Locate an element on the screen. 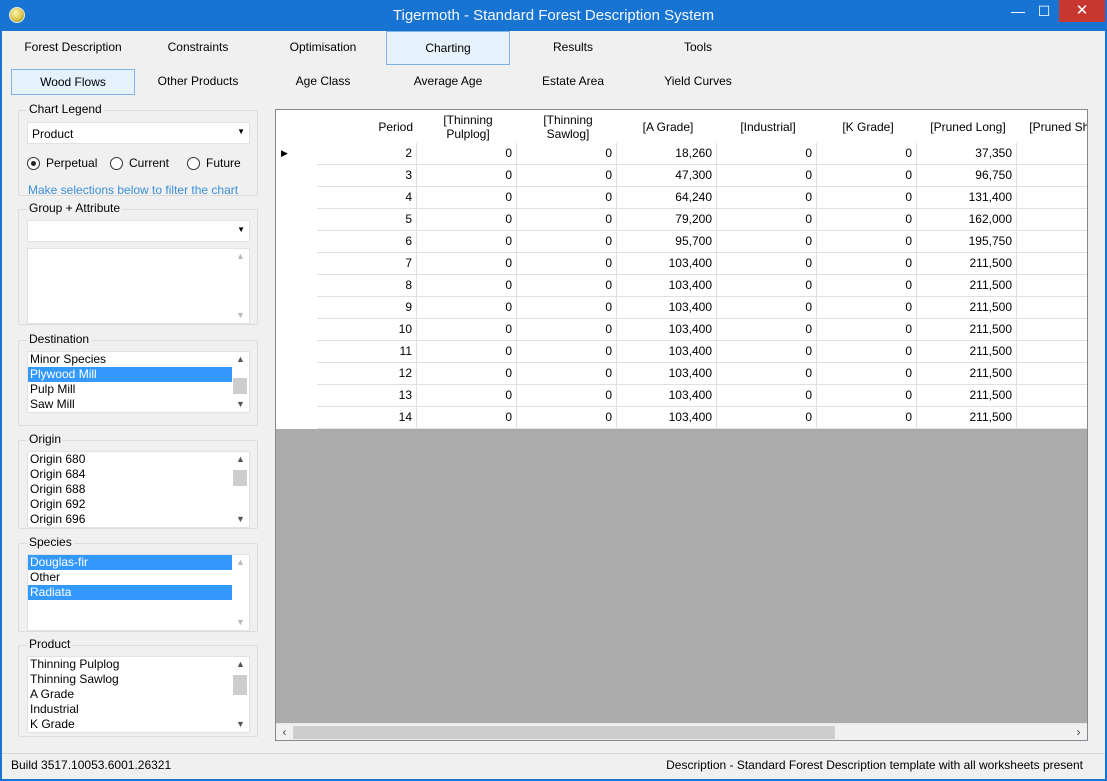  column-header: [K Grade] is located at coordinates (867, 126).